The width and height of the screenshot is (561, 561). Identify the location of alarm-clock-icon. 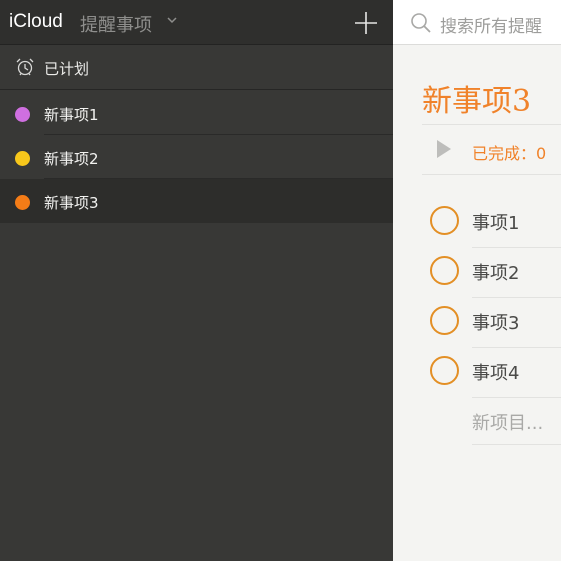
(25, 67).